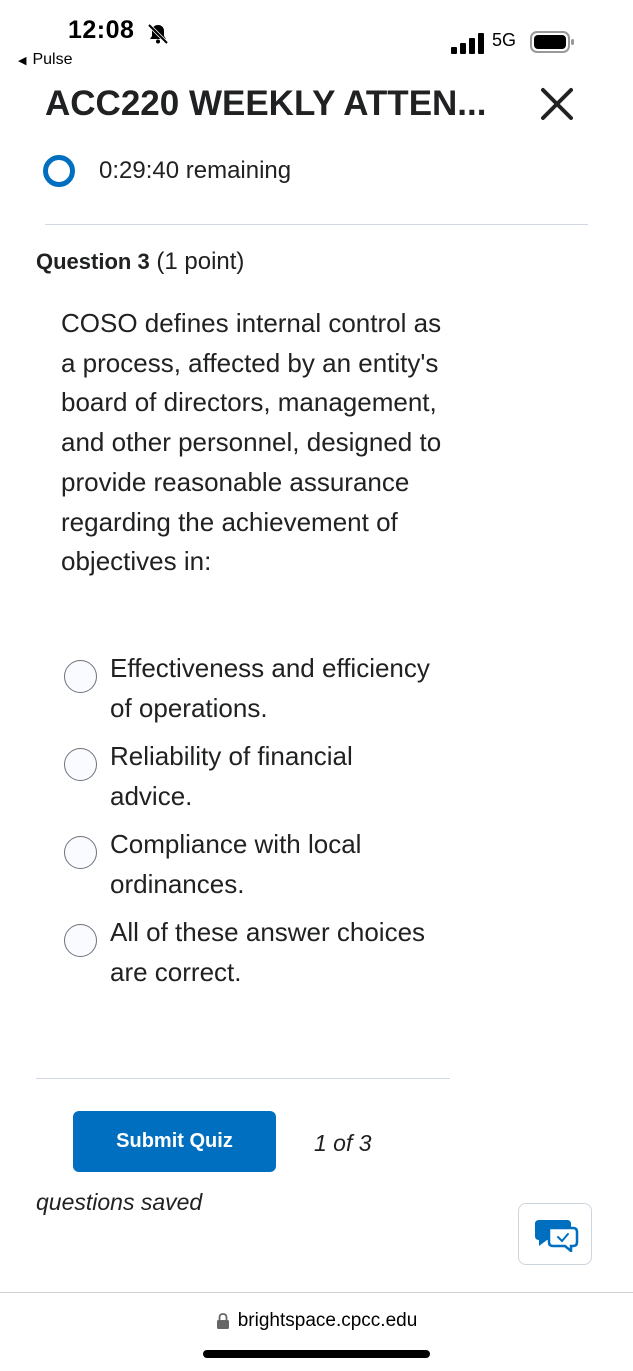 The height and width of the screenshot is (1371, 633). Describe the element at coordinates (236, 864) in the screenshot. I see `answer-option-label: Compliance with local ordinances.` at that location.